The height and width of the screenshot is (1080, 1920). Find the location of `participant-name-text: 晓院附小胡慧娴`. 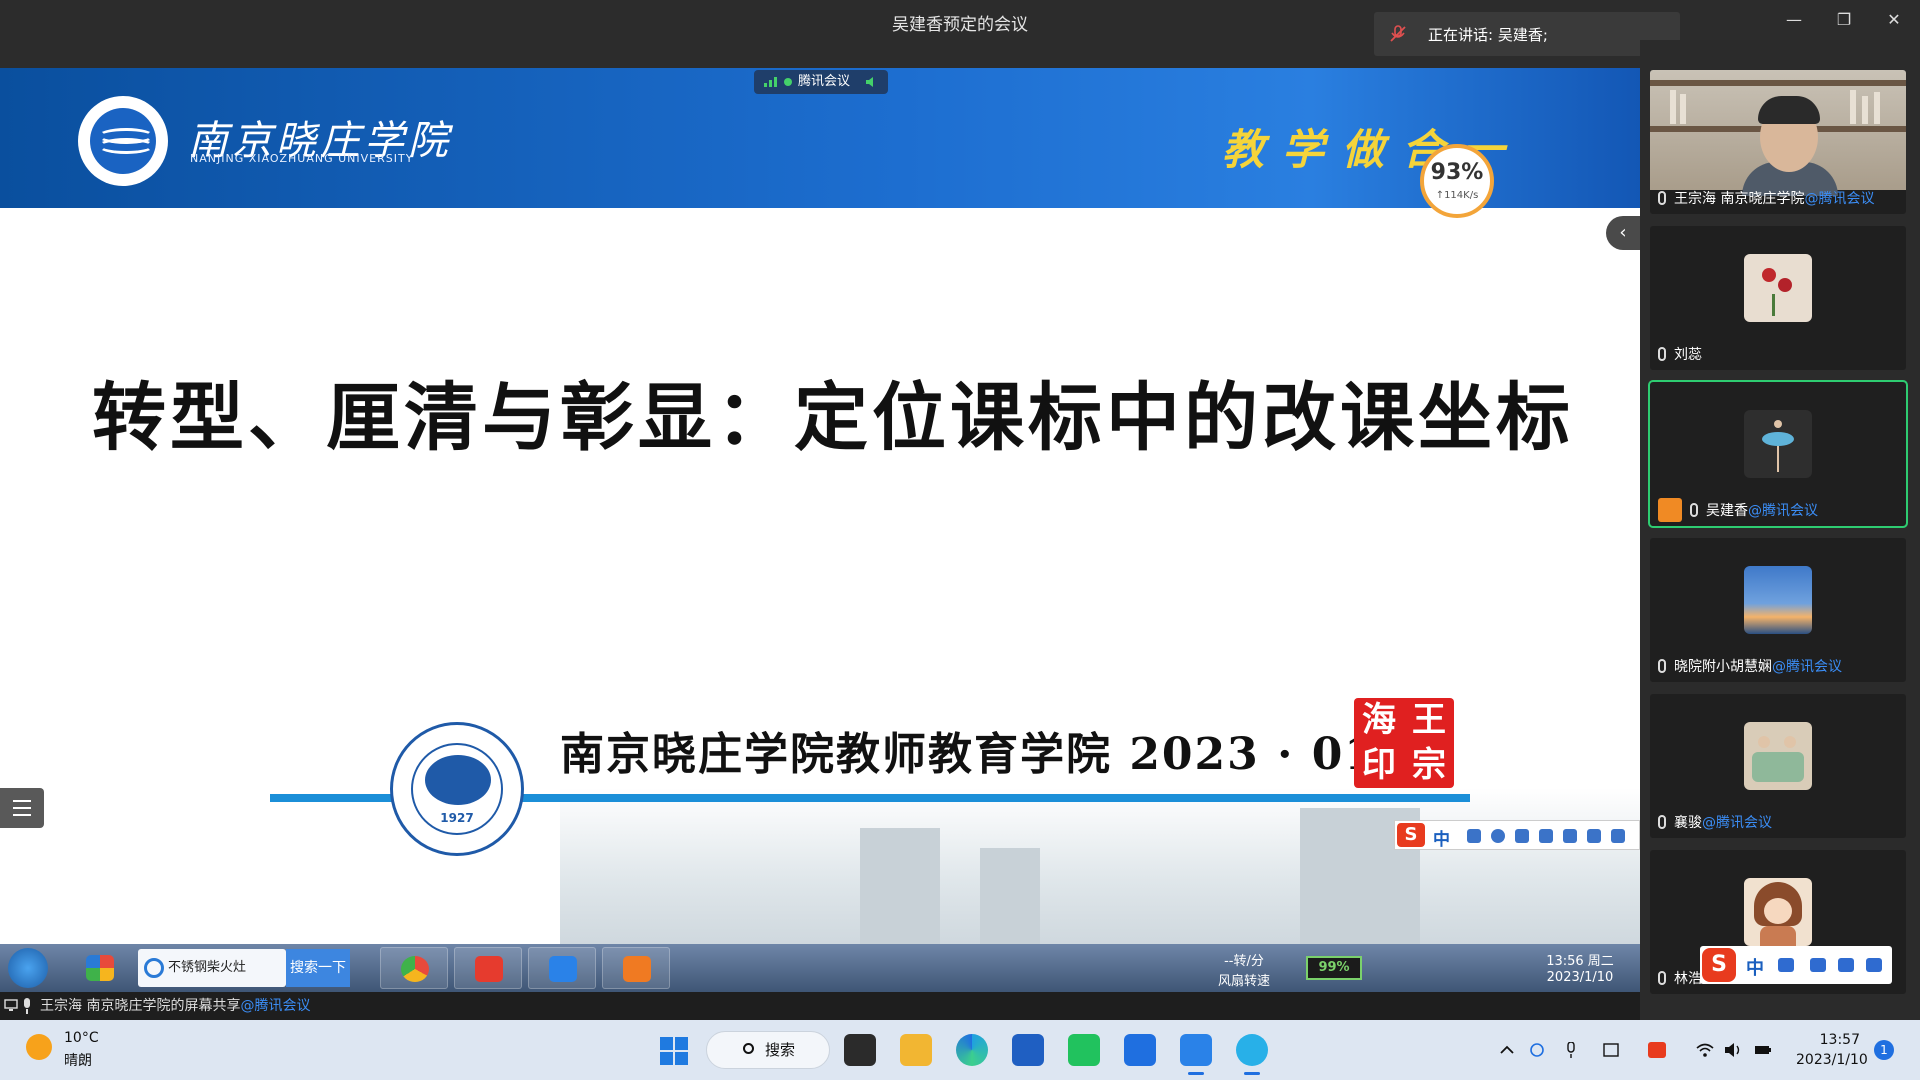

participant-name-text: 晓院附小胡慧娴 is located at coordinates (1723, 667).